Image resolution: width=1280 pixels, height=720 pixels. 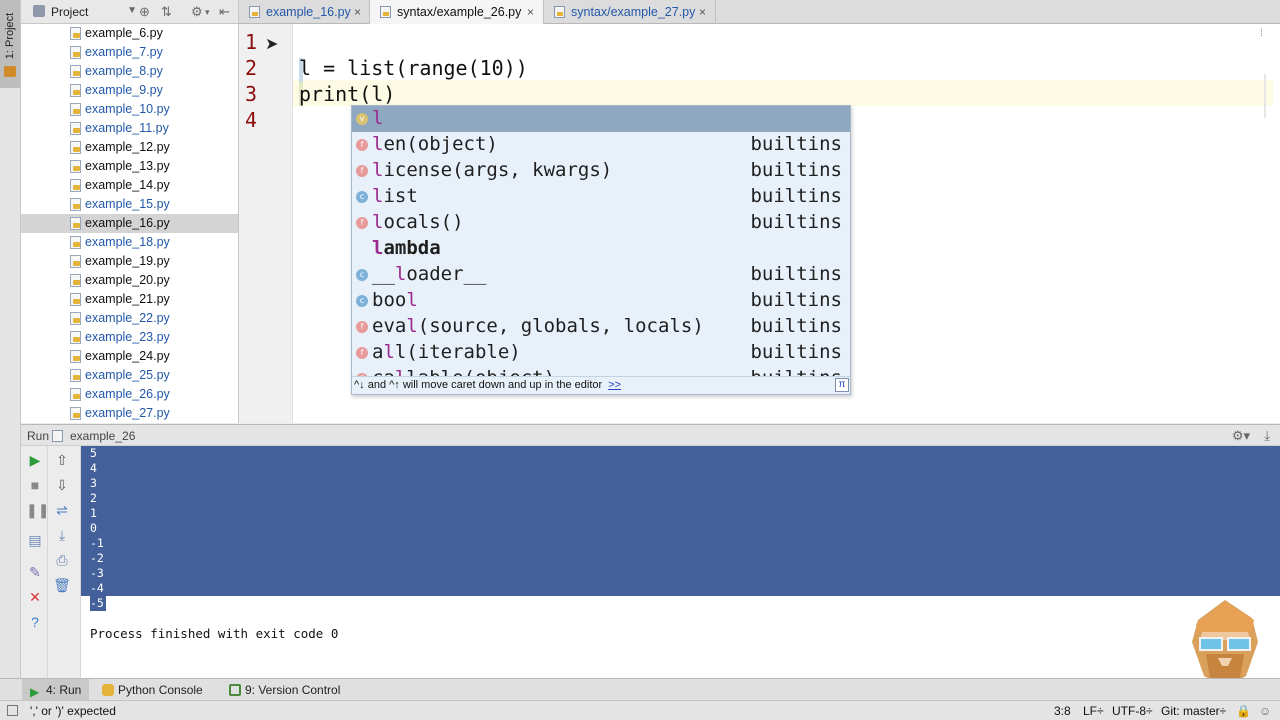 I want to click on tree-item: example_21.py, so click(x=129, y=299).